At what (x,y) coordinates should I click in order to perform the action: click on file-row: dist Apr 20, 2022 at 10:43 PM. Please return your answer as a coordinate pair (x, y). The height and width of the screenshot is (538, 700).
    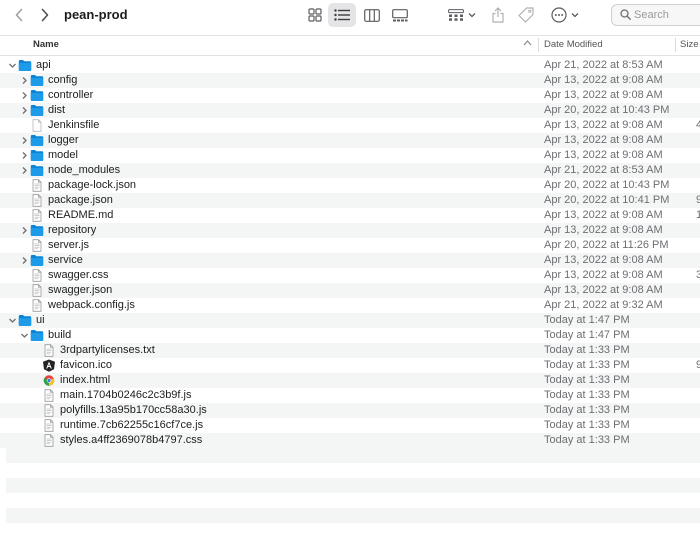
    Looking at the image, I should click on (350, 110).